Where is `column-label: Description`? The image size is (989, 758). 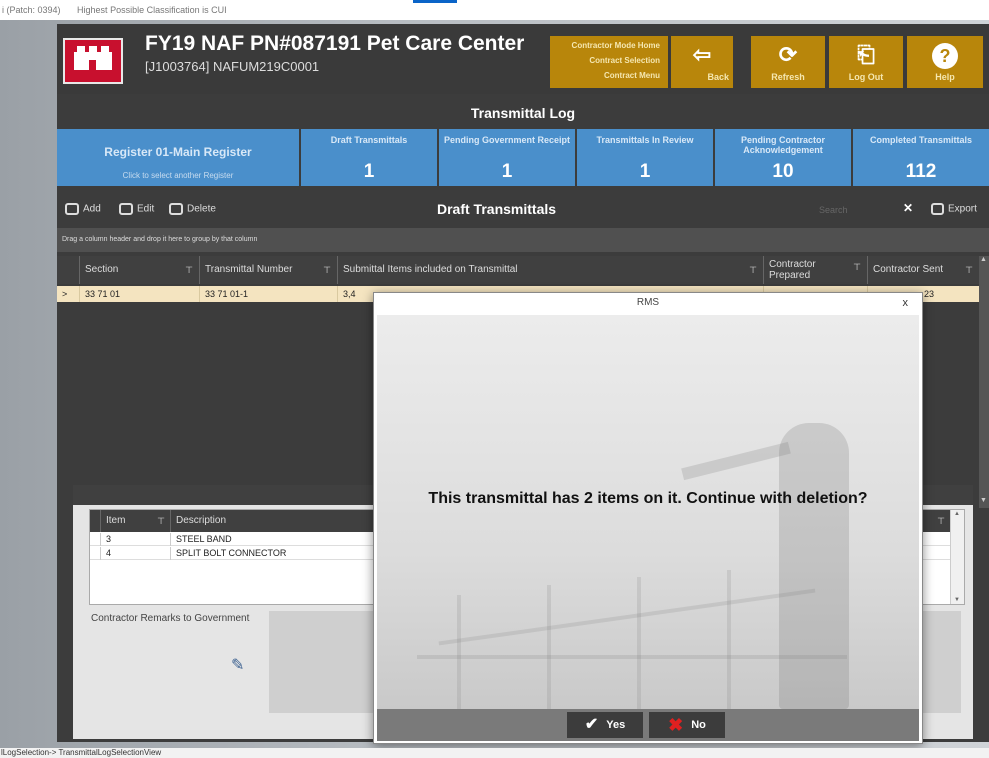
column-label: Description is located at coordinates (201, 520).